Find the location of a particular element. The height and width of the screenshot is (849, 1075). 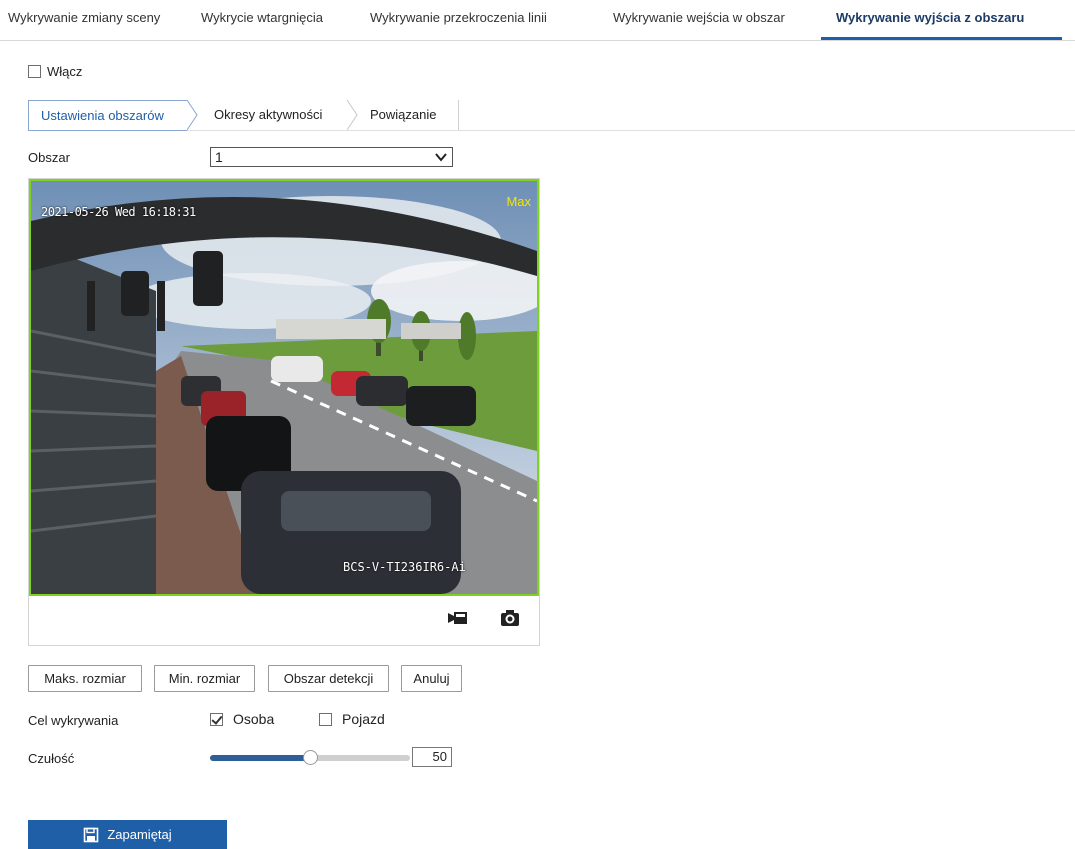

area-select-value: 1 is located at coordinates (219, 157).